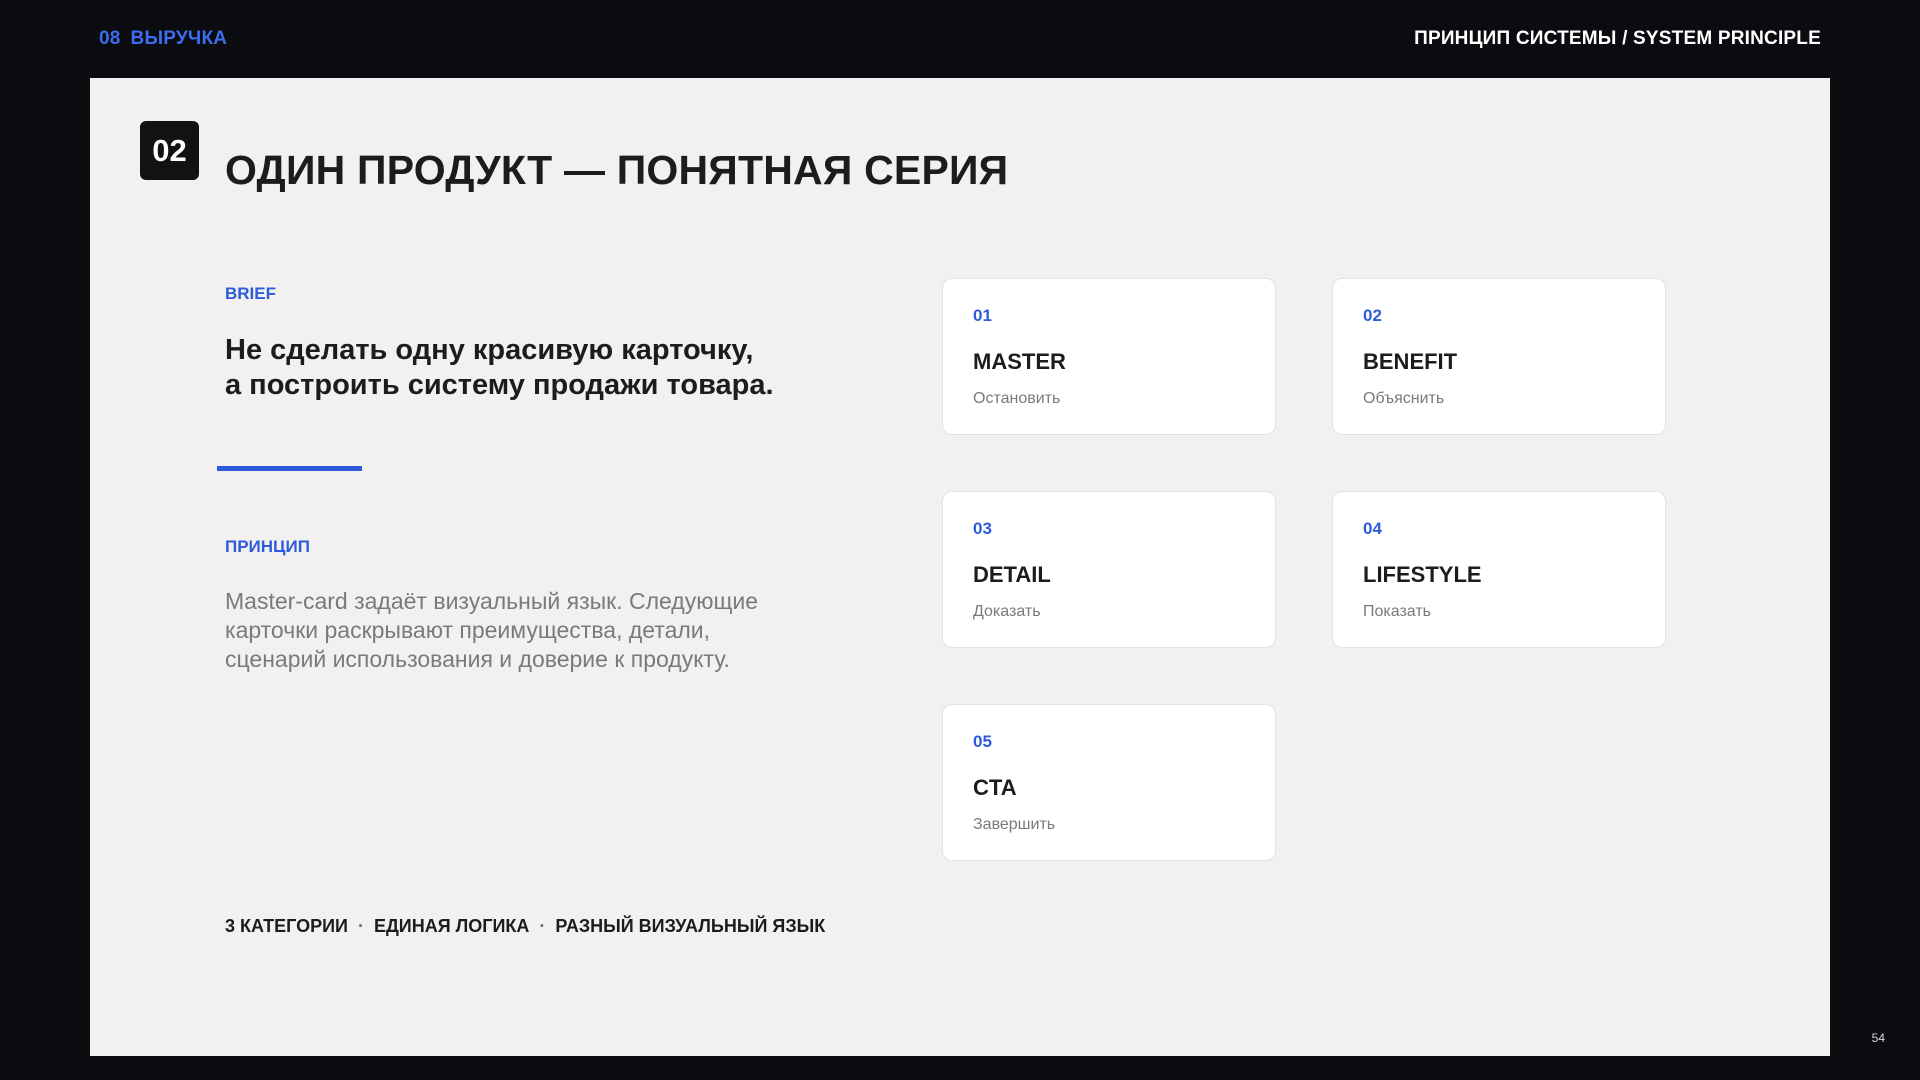 The width and height of the screenshot is (1920, 1080). Describe the element at coordinates (1397, 611) in the screenshot. I see `card-subtitle: Показать` at that location.